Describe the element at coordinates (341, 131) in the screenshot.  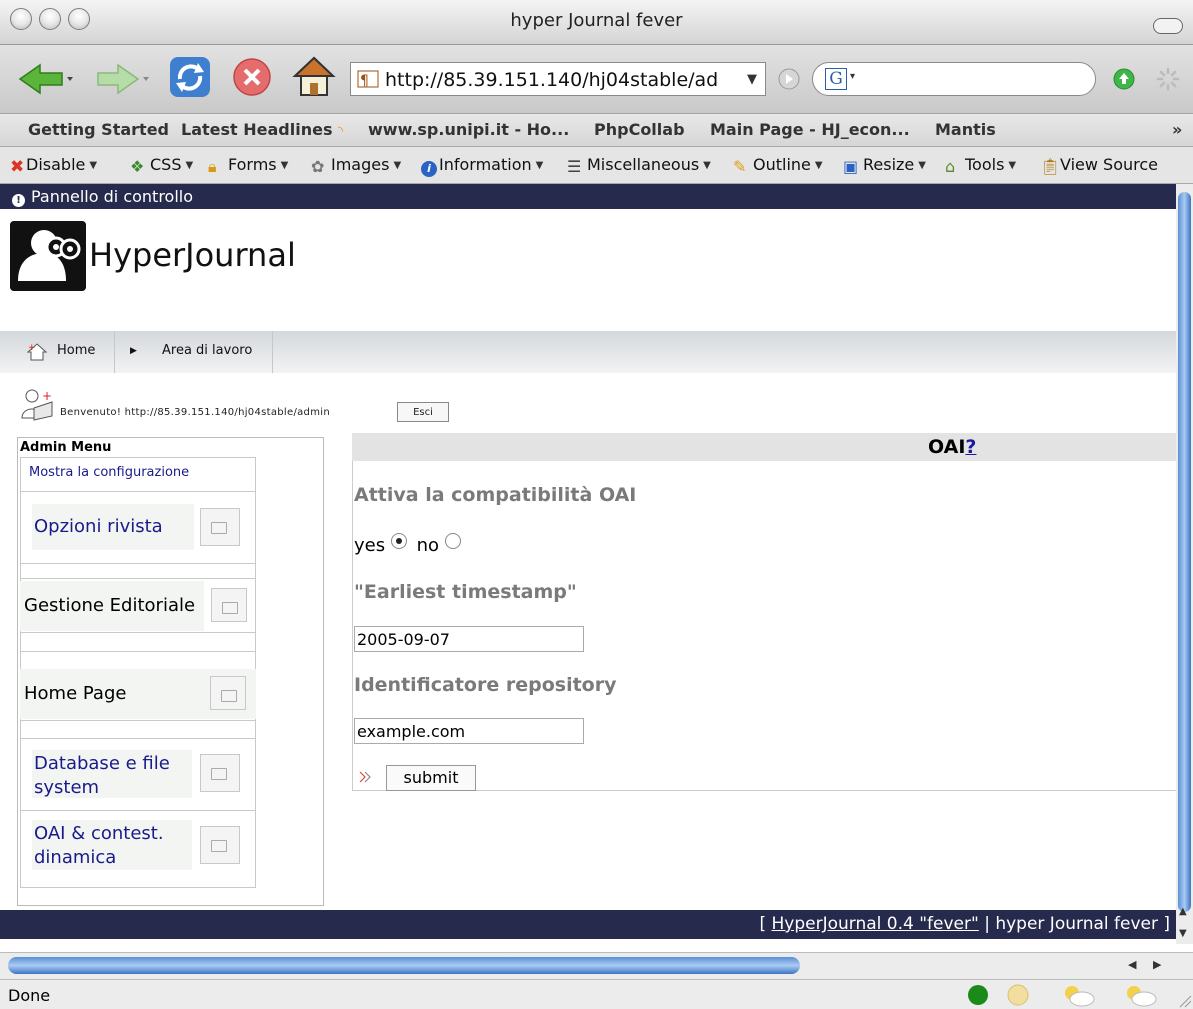
I see `rss-icon: ◝` at that location.